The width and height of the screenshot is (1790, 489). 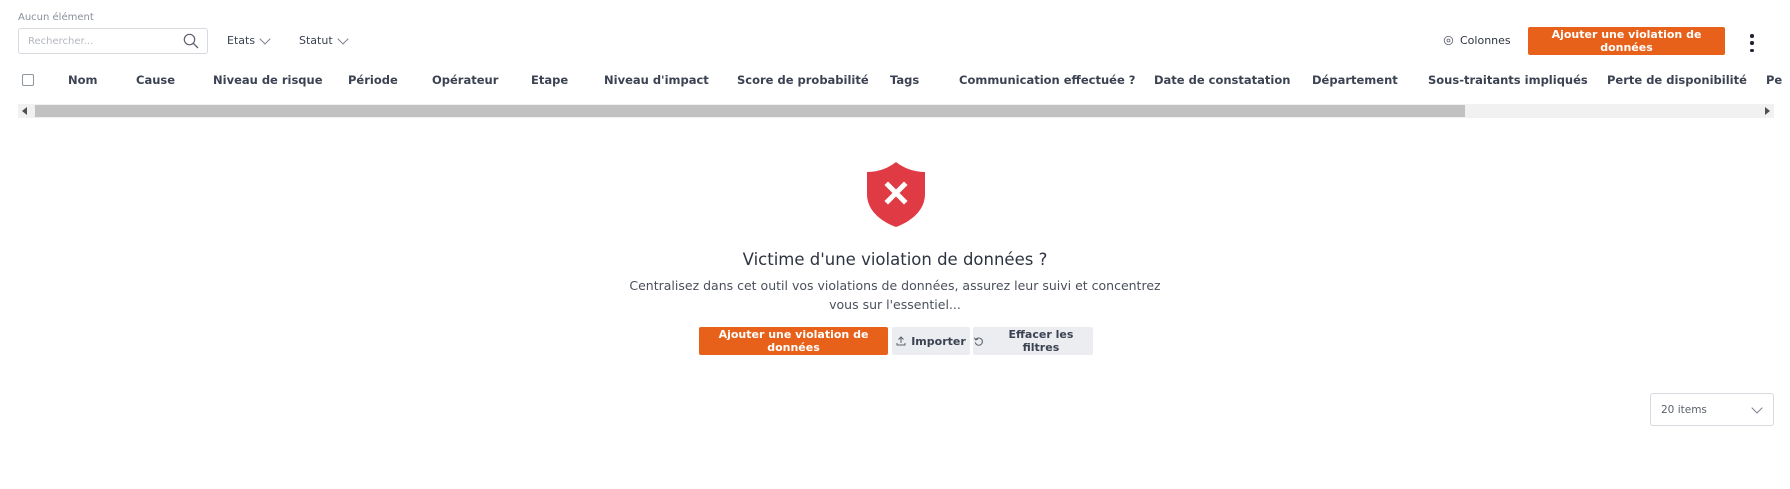 I want to click on page-size-value: 20 items, so click(x=1684, y=409).